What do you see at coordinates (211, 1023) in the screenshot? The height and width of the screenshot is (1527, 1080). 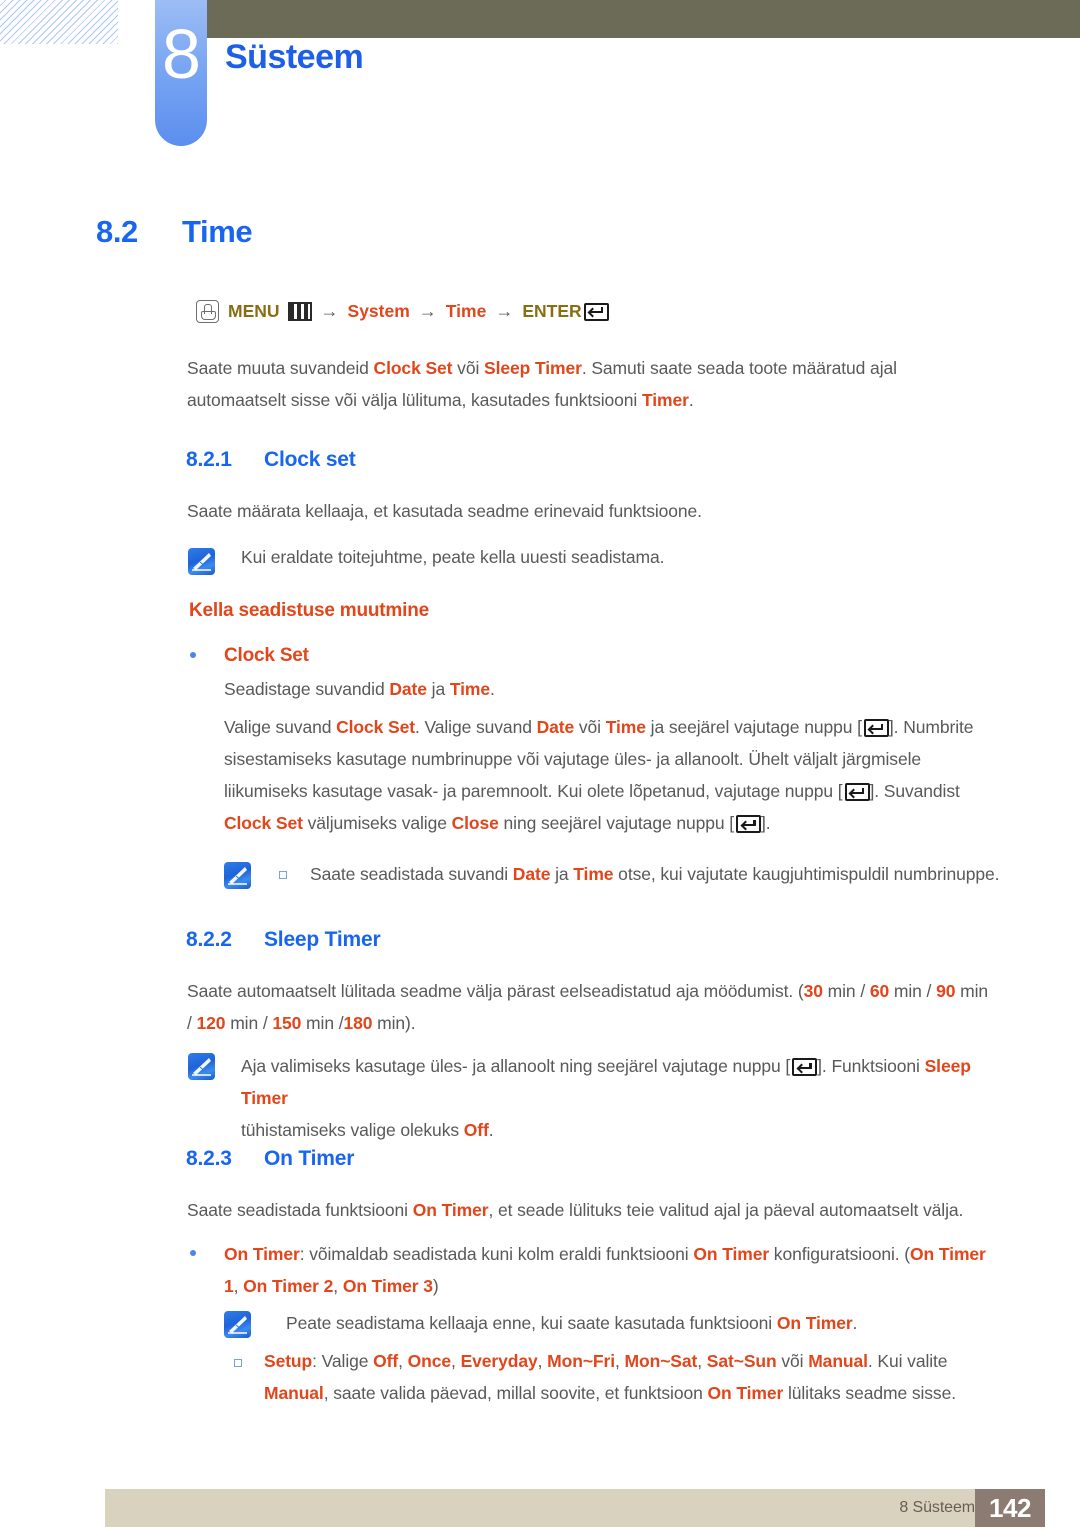 I see `st-val-120: 120` at bounding box center [211, 1023].